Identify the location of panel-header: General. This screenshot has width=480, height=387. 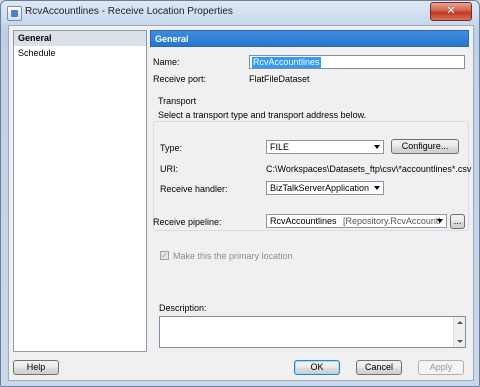
(309, 38).